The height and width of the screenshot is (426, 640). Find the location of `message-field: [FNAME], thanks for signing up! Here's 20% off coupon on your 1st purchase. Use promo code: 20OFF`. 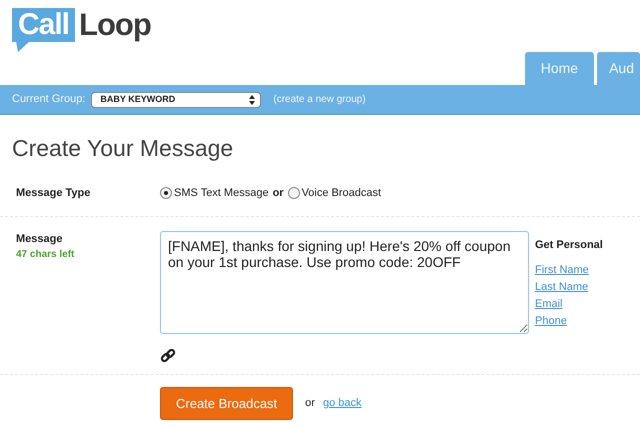

message-field: [FNAME], thanks for signing up! Here's 20% off coupon on your 1st purchase. Use promo code: 20OFF is located at coordinates (344, 282).